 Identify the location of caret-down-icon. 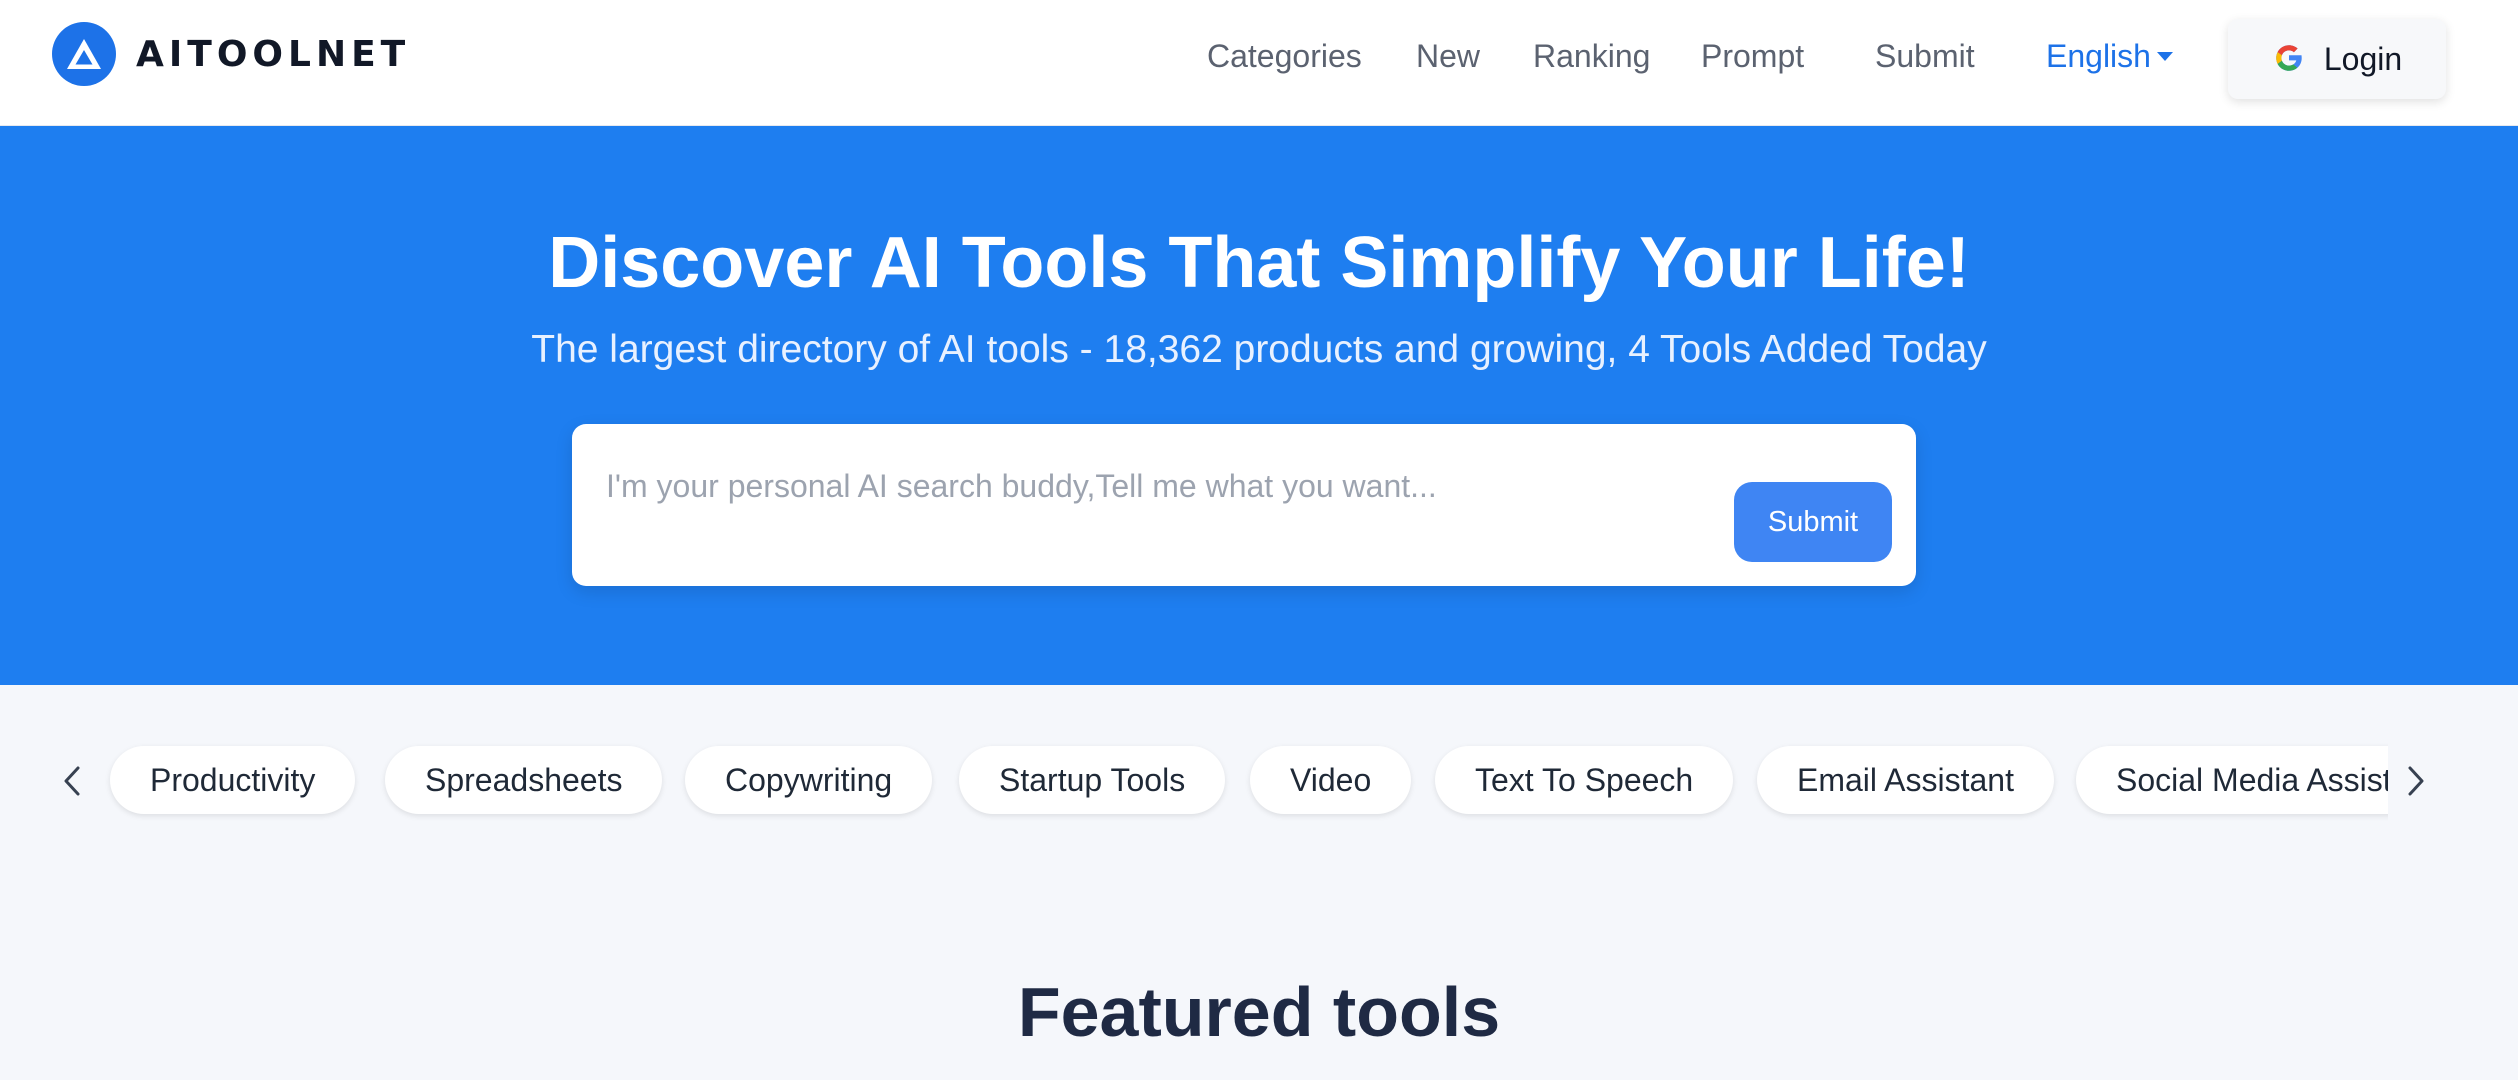
(2164, 56).